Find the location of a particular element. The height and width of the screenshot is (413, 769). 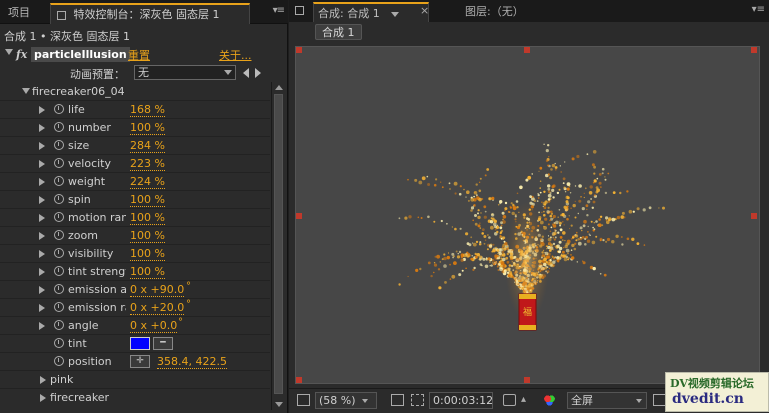

property-value: 224 % is located at coordinates (147, 182).